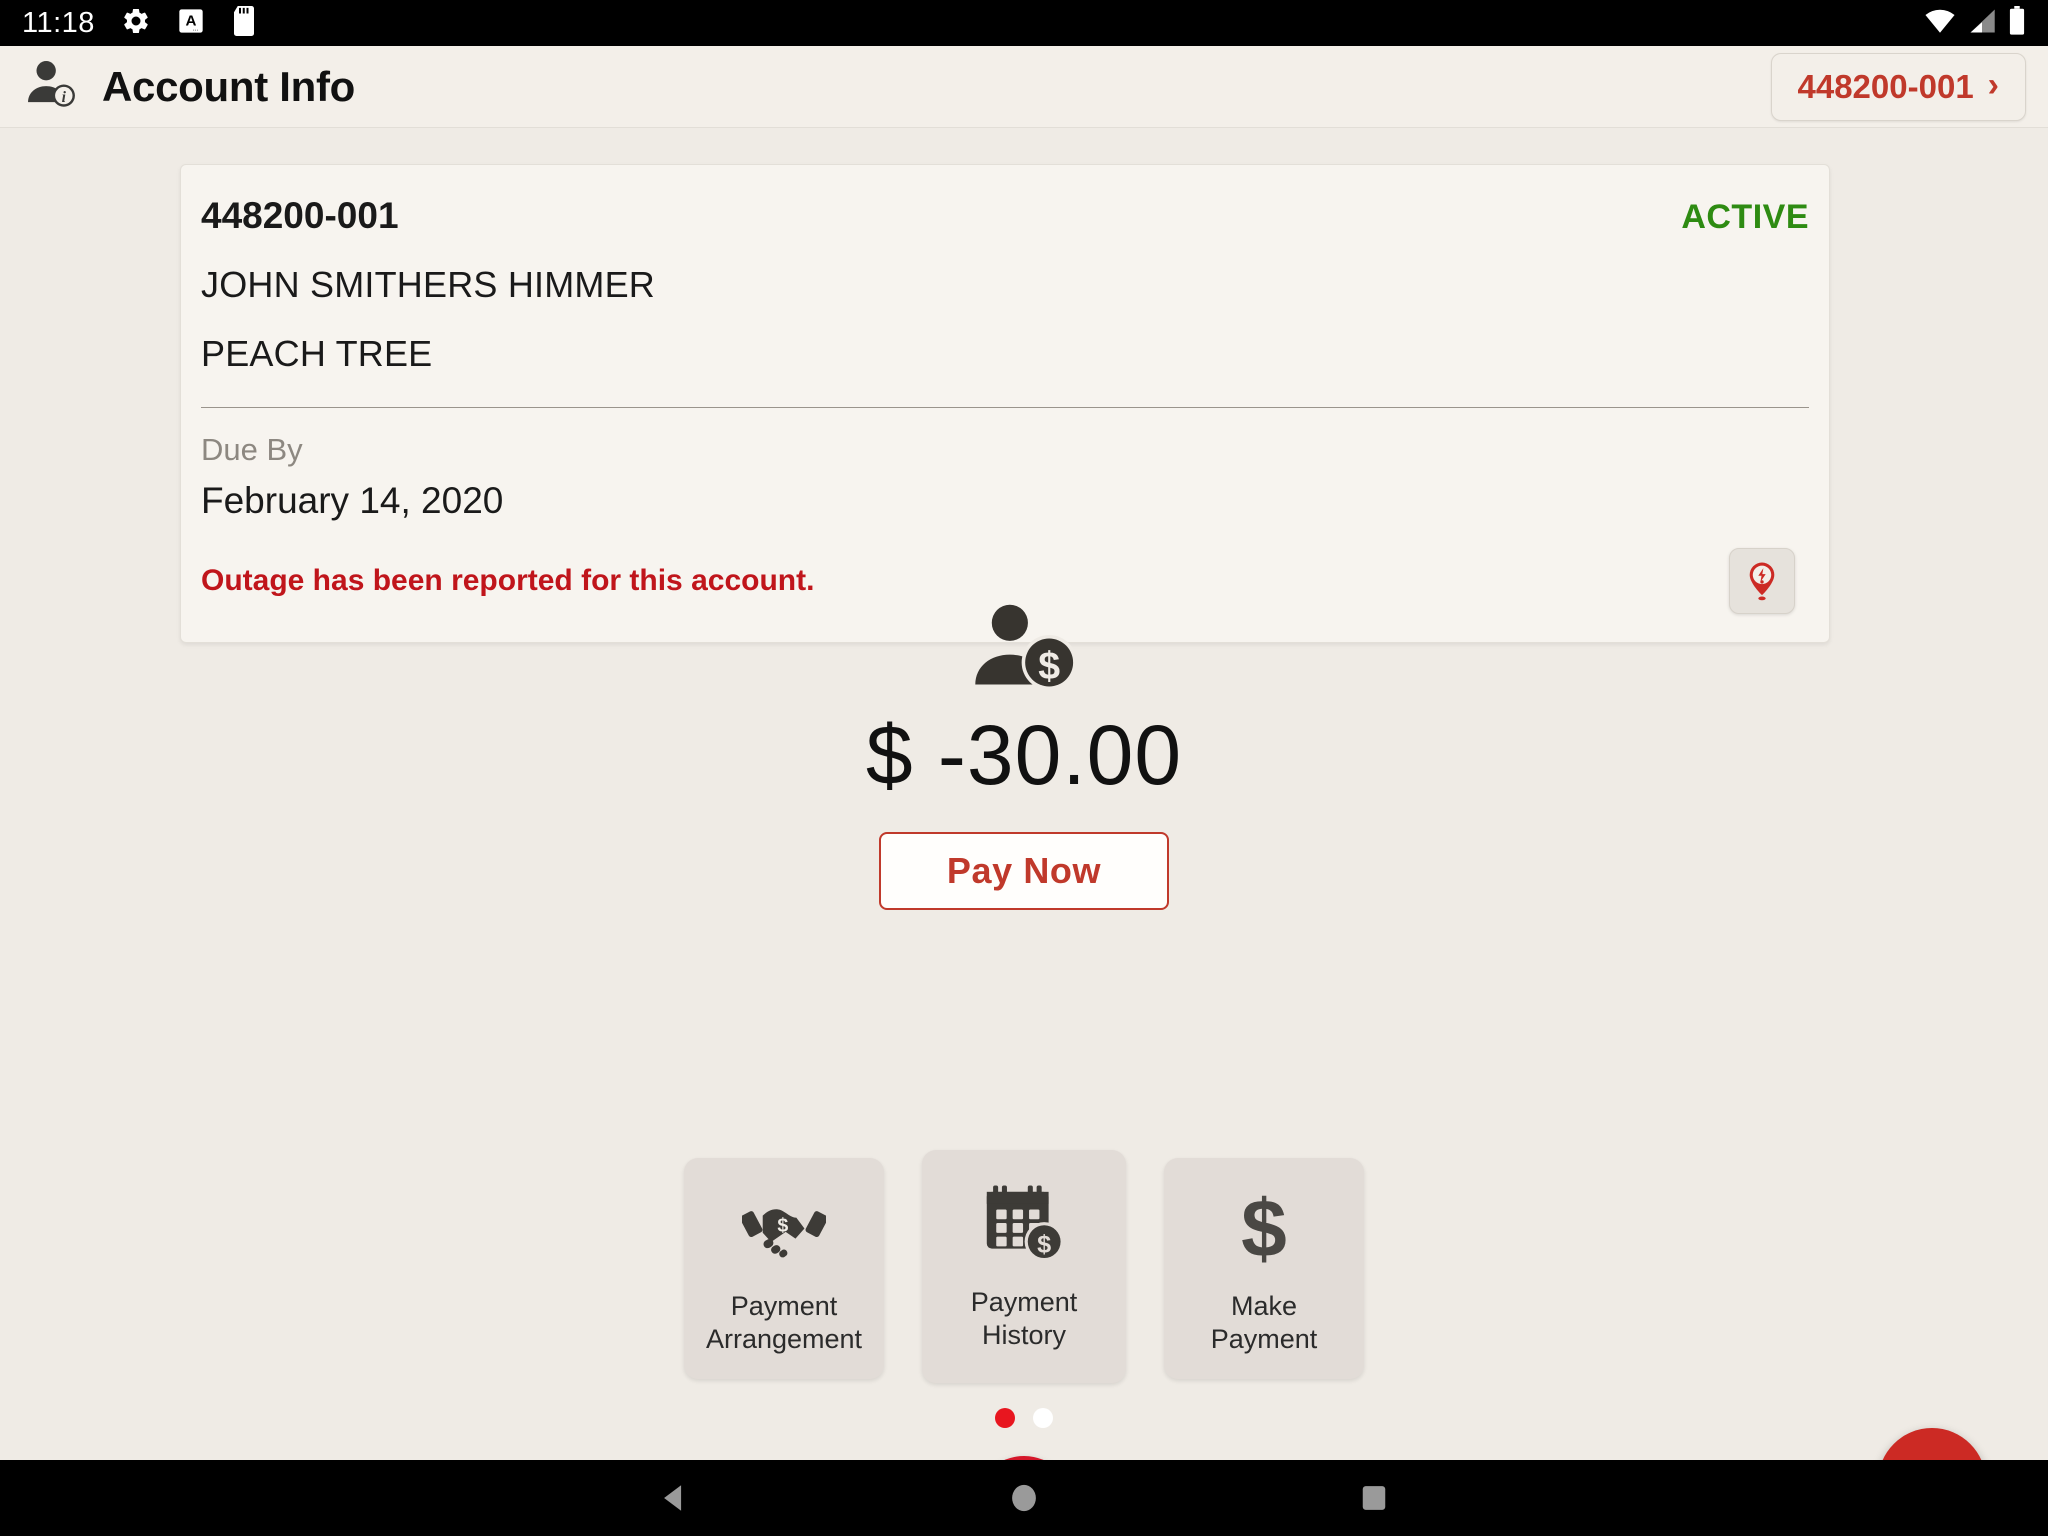 Image resolution: width=2048 pixels, height=1536 pixels. I want to click on account-card-header: 448200-001 ACTIVE, so click(1005, 216).